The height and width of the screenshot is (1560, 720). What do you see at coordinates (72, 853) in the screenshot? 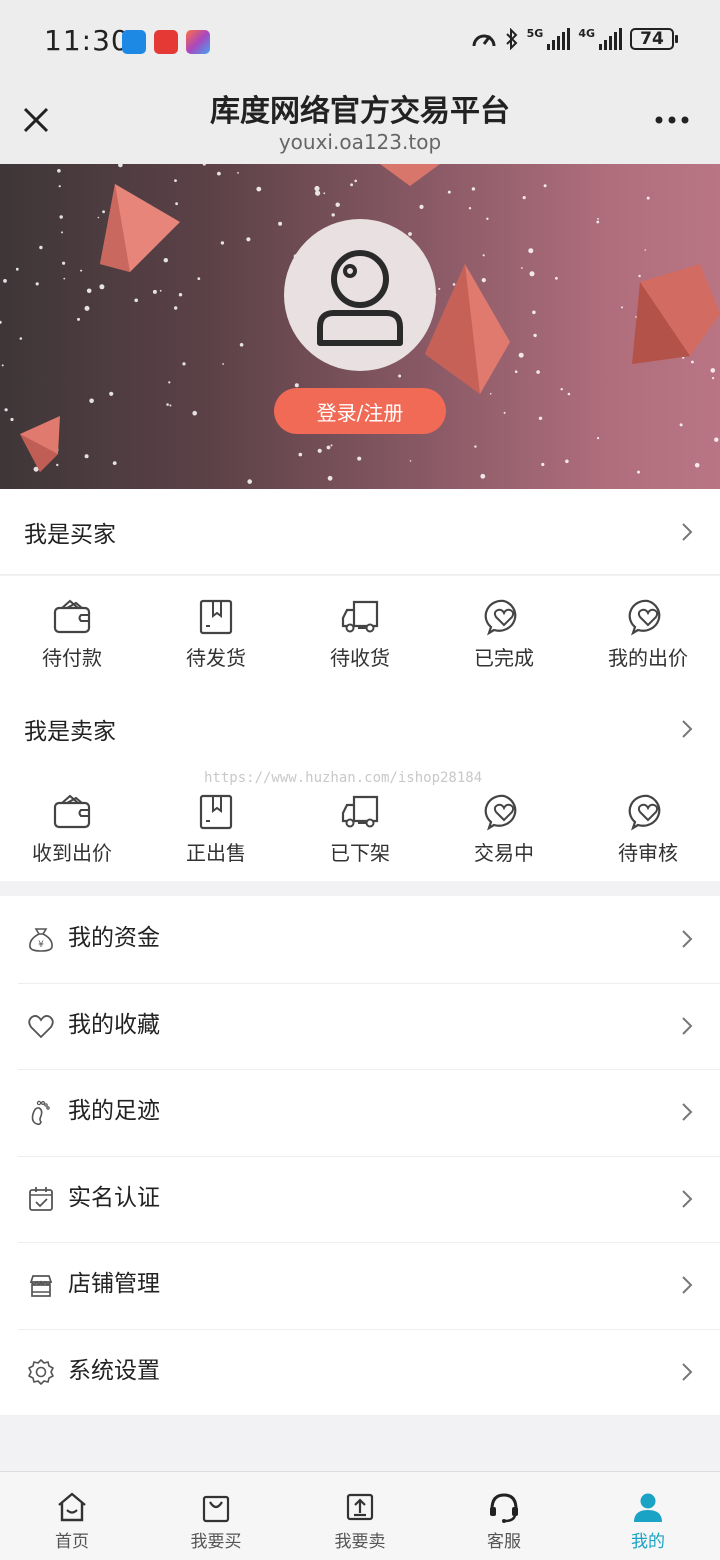
I see `order-status-label: 收到出价` at bounding box center [72, 853].